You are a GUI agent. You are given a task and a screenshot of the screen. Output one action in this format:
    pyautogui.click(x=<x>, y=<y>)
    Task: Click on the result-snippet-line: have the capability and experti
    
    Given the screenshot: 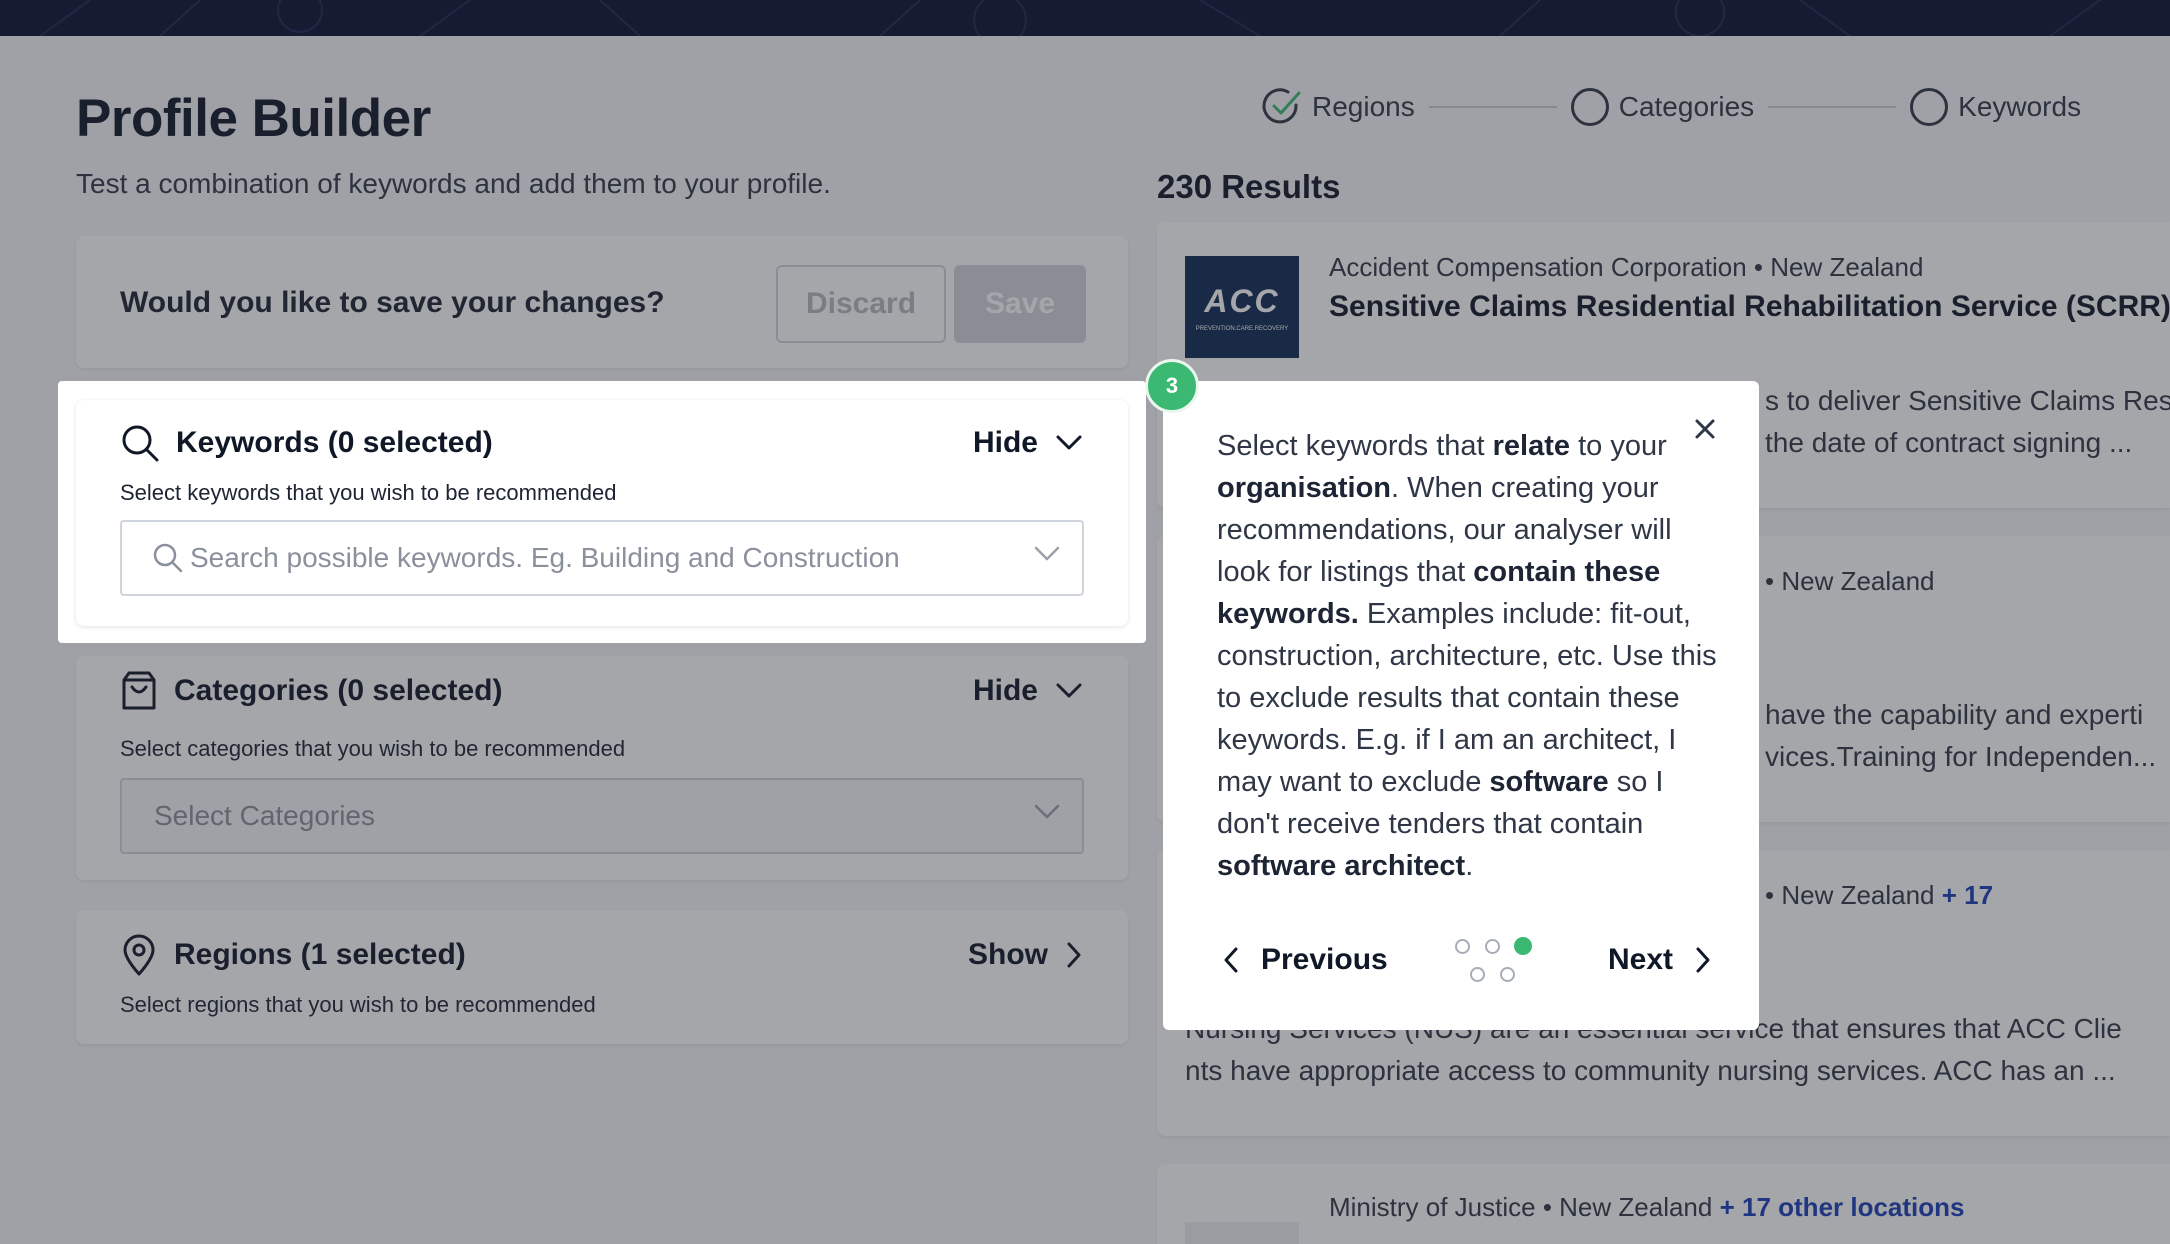 What is the action you would take?
    pyautogui.click(x=1954, y=714)
    